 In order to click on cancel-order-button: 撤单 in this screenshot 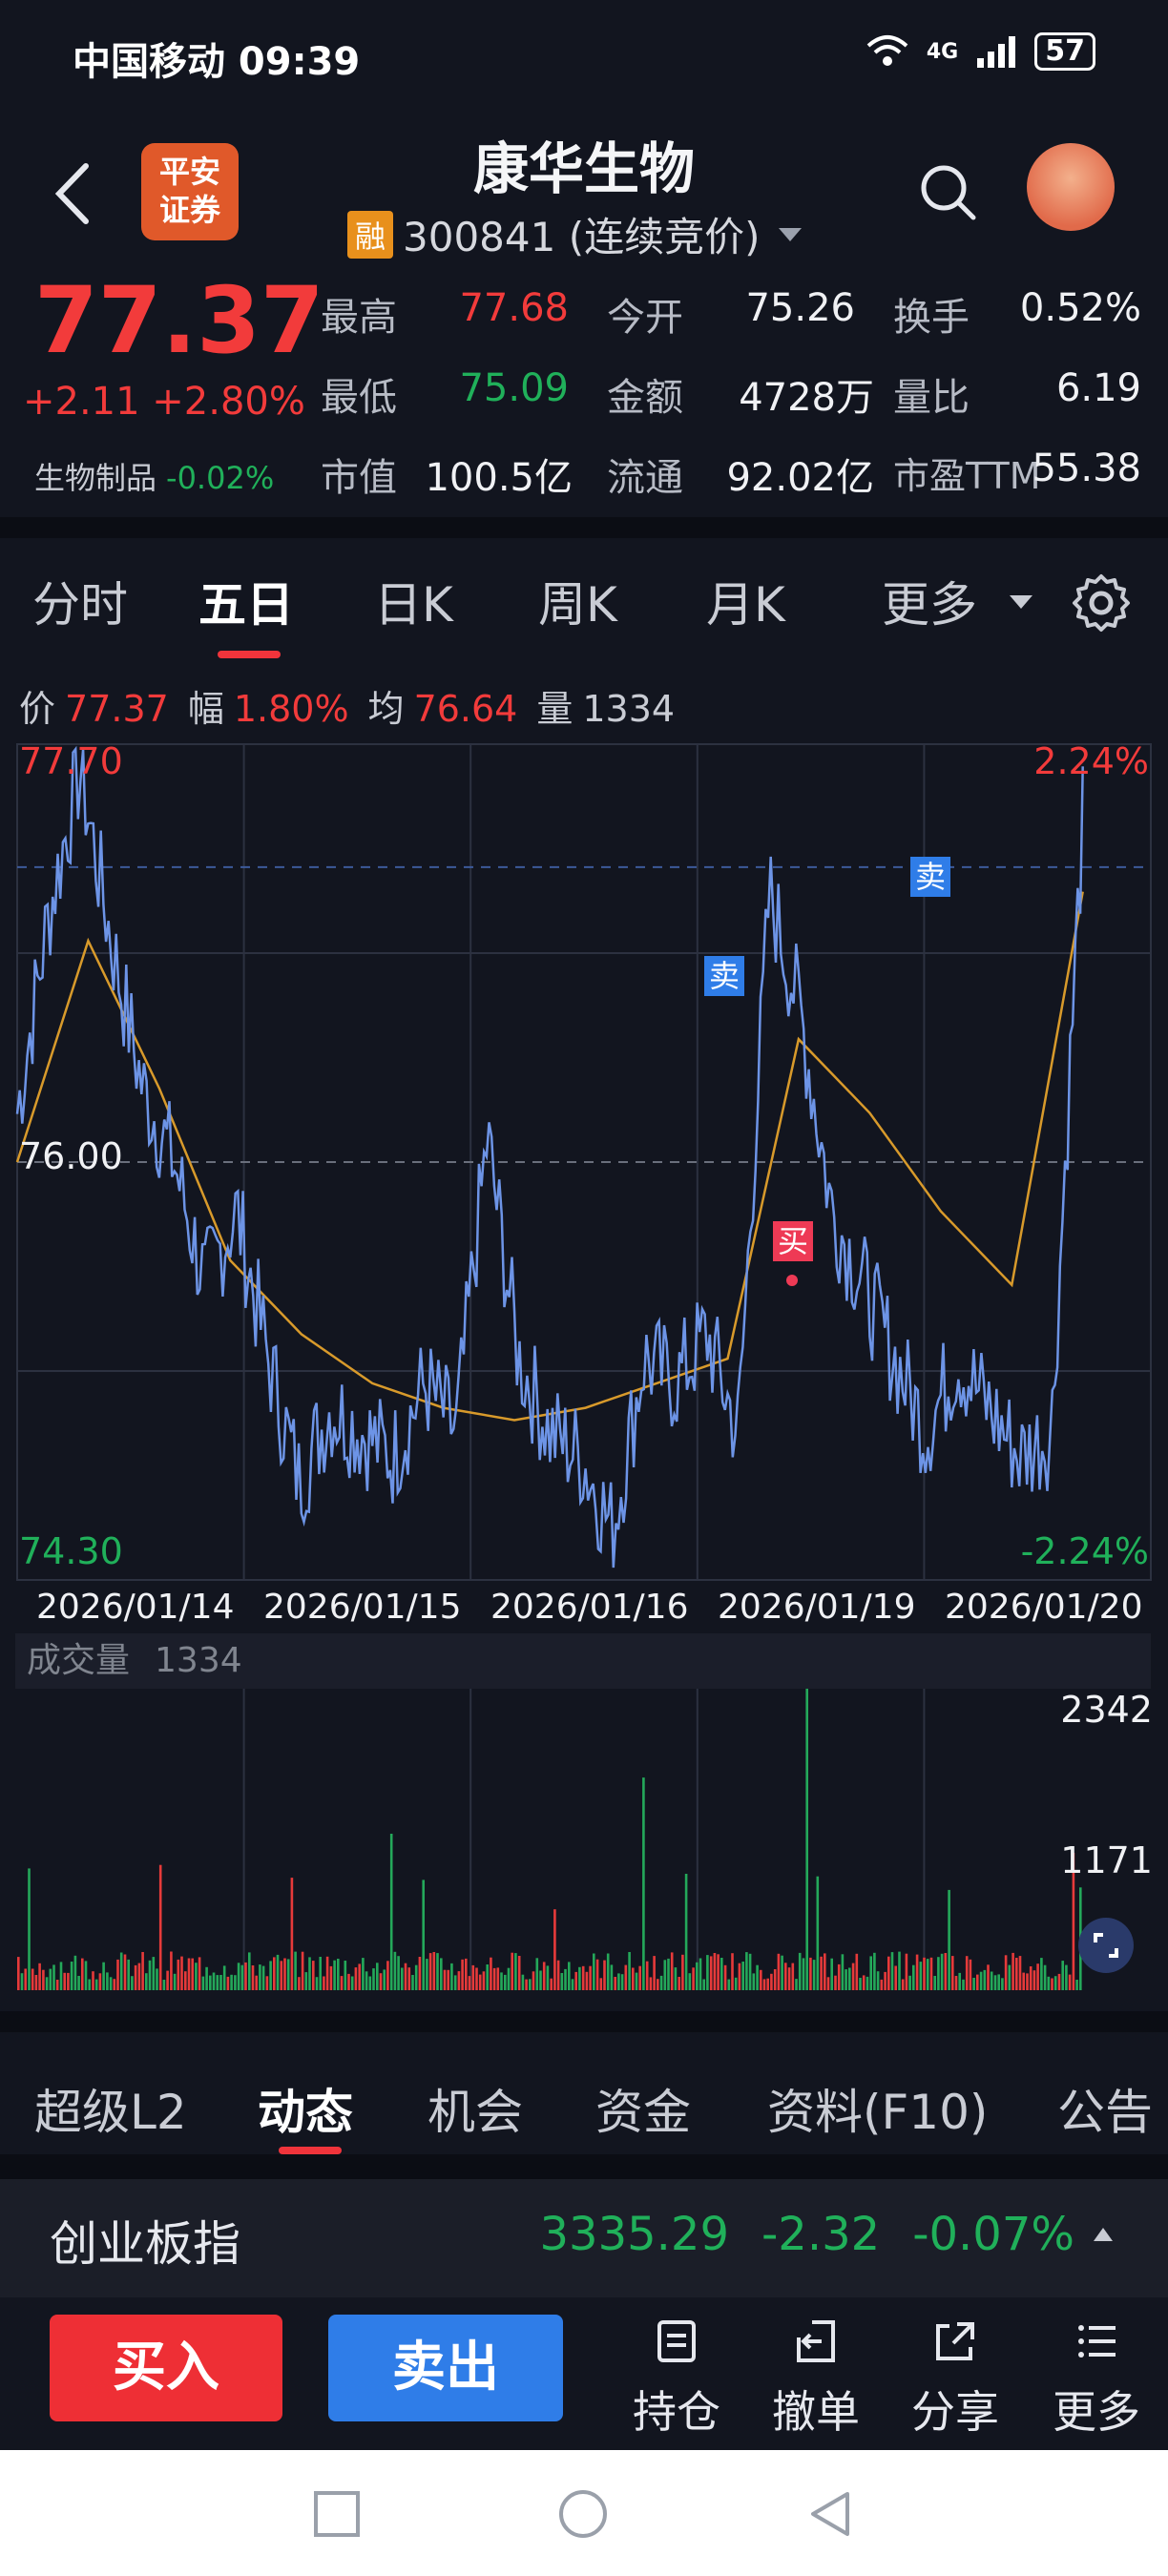, I will do `click(815, 2379)`.